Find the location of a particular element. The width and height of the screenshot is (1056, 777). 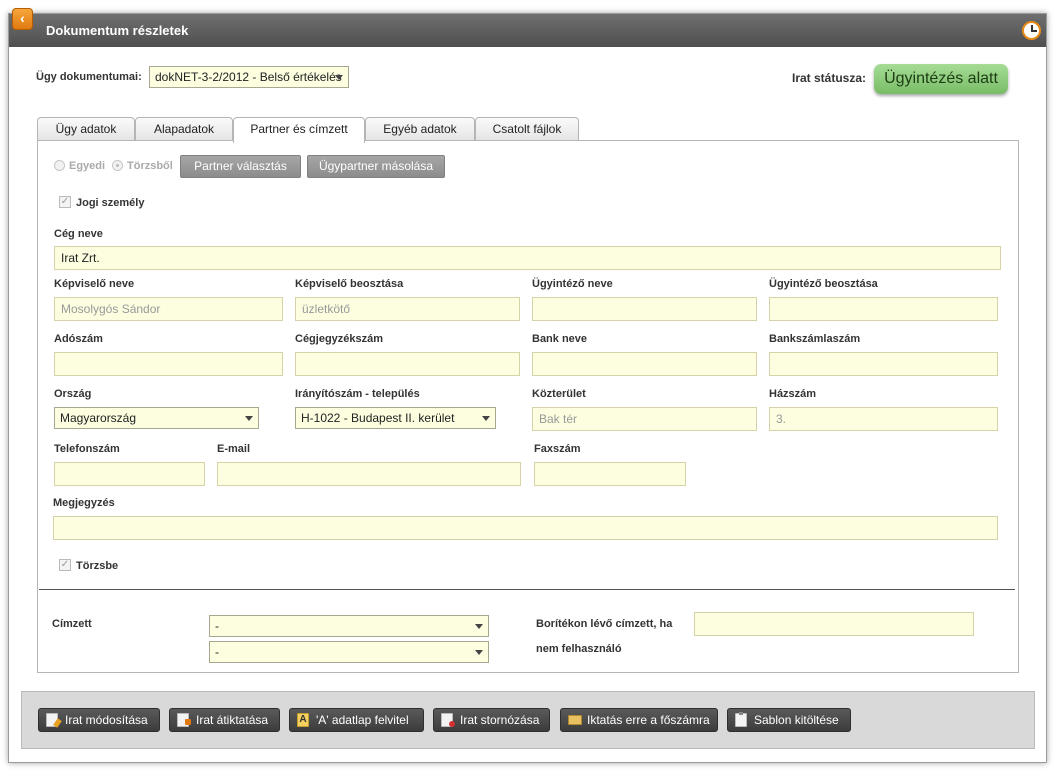

cimzett-label: Címzett is located at coordinates (72, 624).